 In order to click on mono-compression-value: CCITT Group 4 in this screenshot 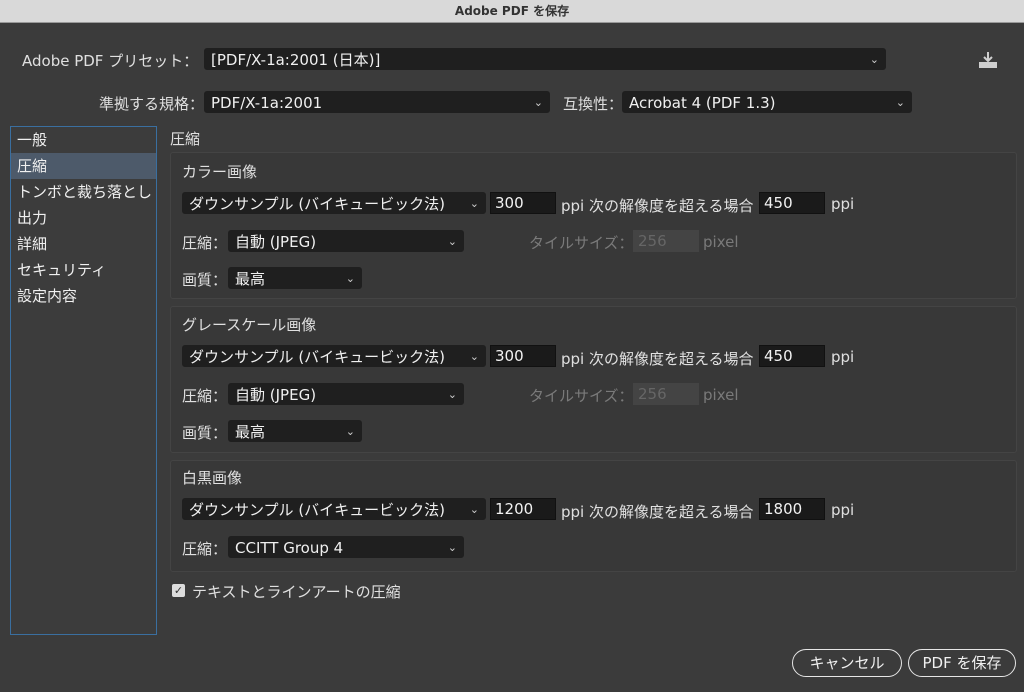, I will do `click(289, 548)`.